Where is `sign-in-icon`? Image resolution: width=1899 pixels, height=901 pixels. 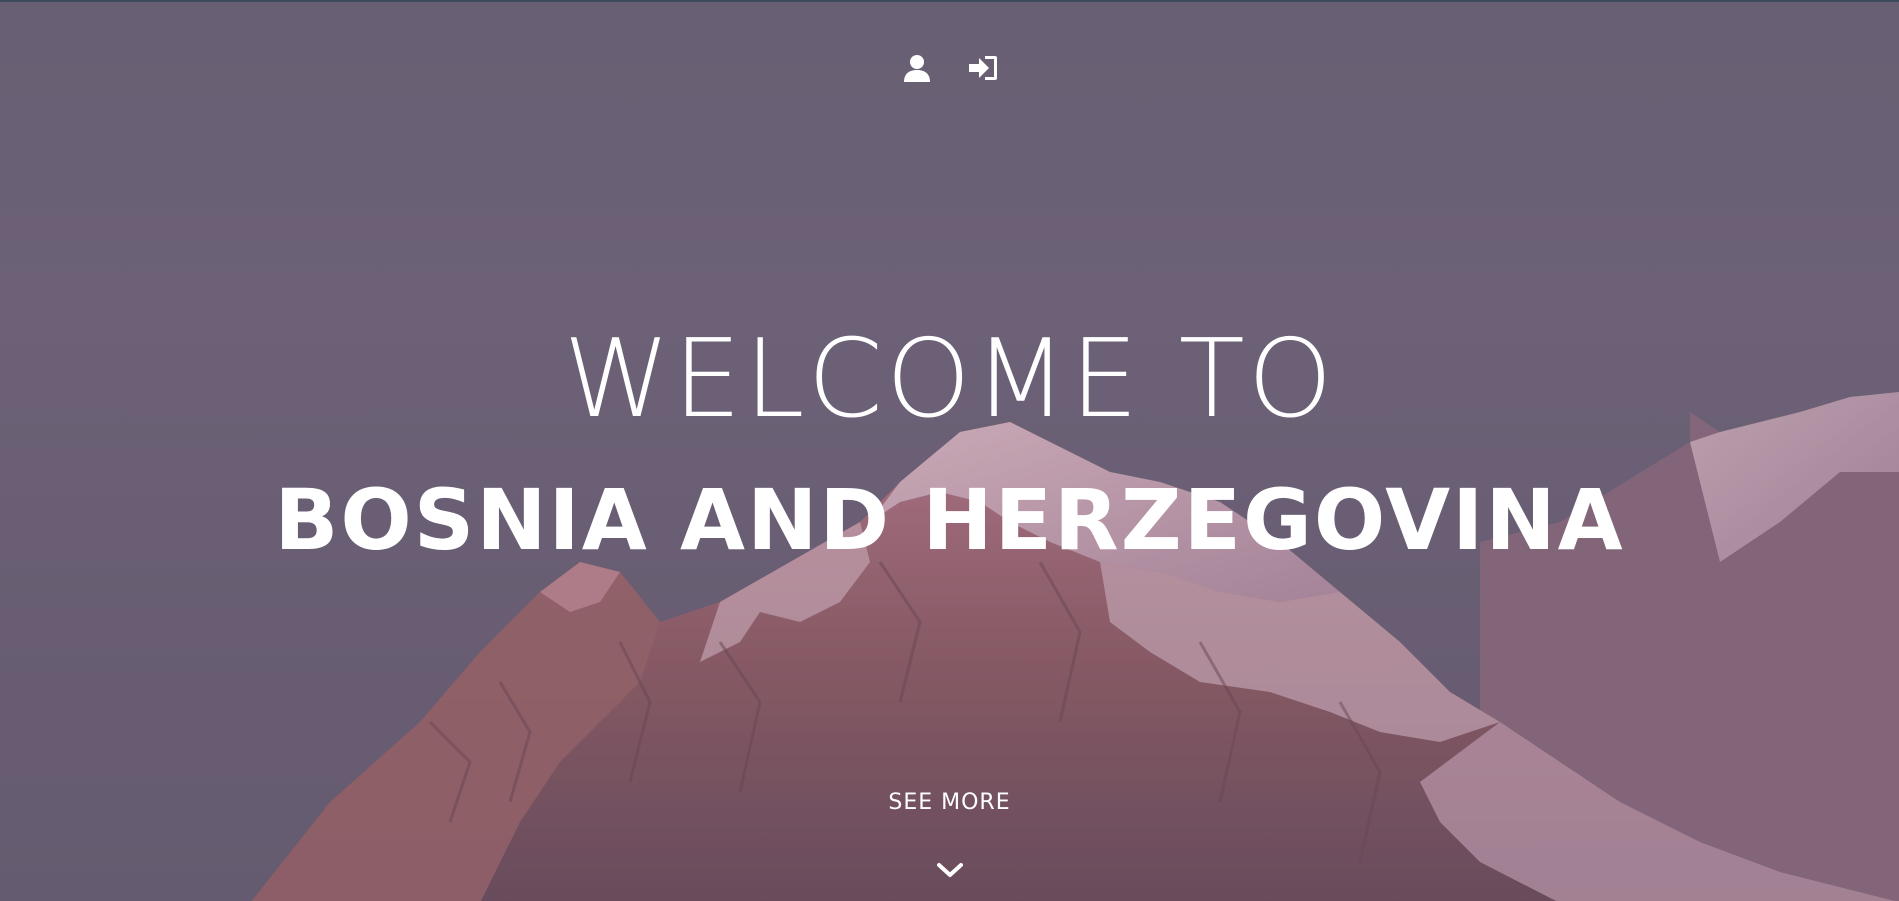
sign-in-icon is located at coordinates (983, 68).